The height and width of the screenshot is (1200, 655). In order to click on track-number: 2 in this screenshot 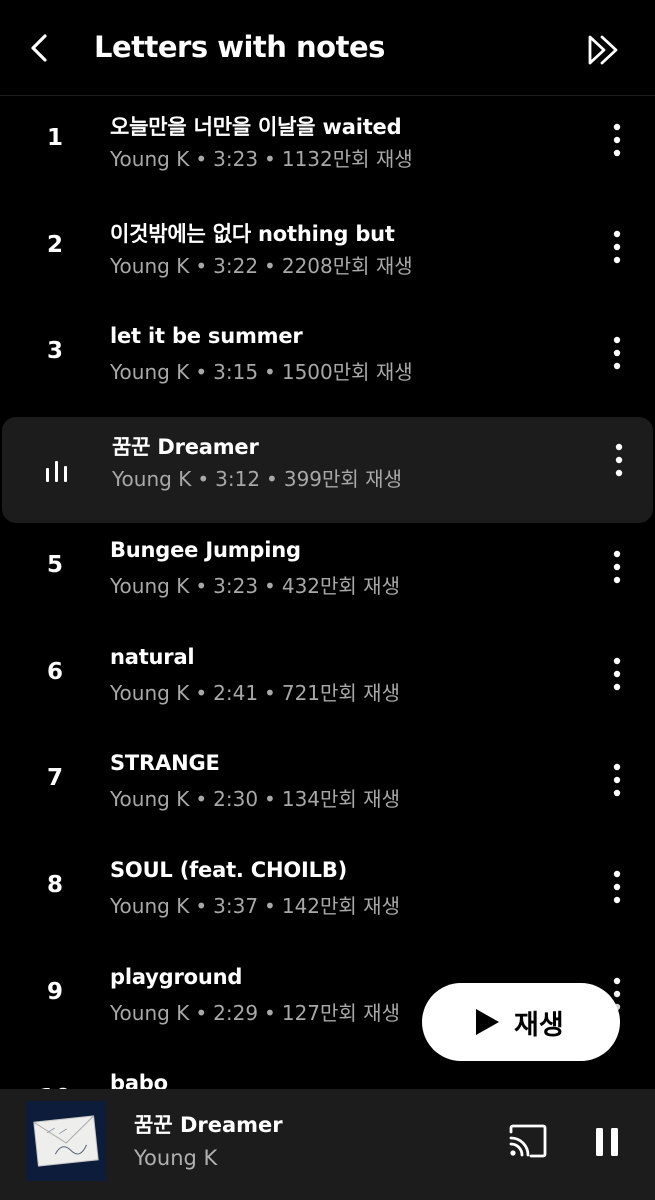, I will do `click(54, 245)`.